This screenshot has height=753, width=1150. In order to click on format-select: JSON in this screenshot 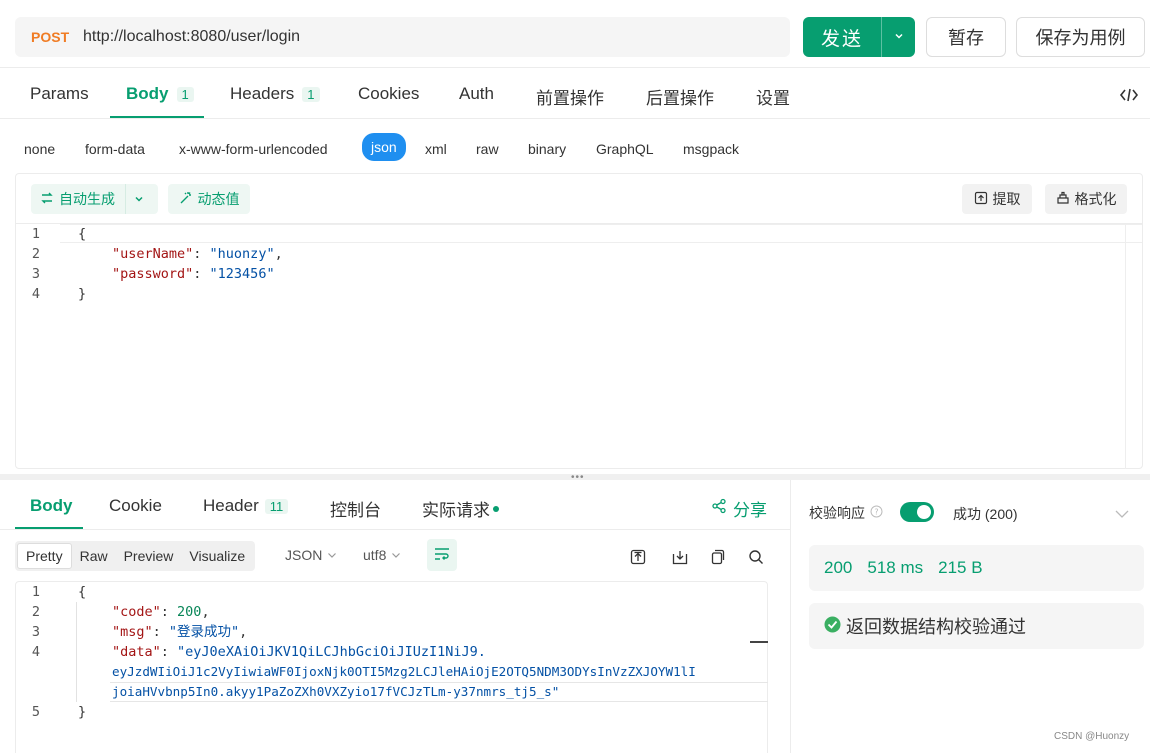, I will do `click(311, 555)`.